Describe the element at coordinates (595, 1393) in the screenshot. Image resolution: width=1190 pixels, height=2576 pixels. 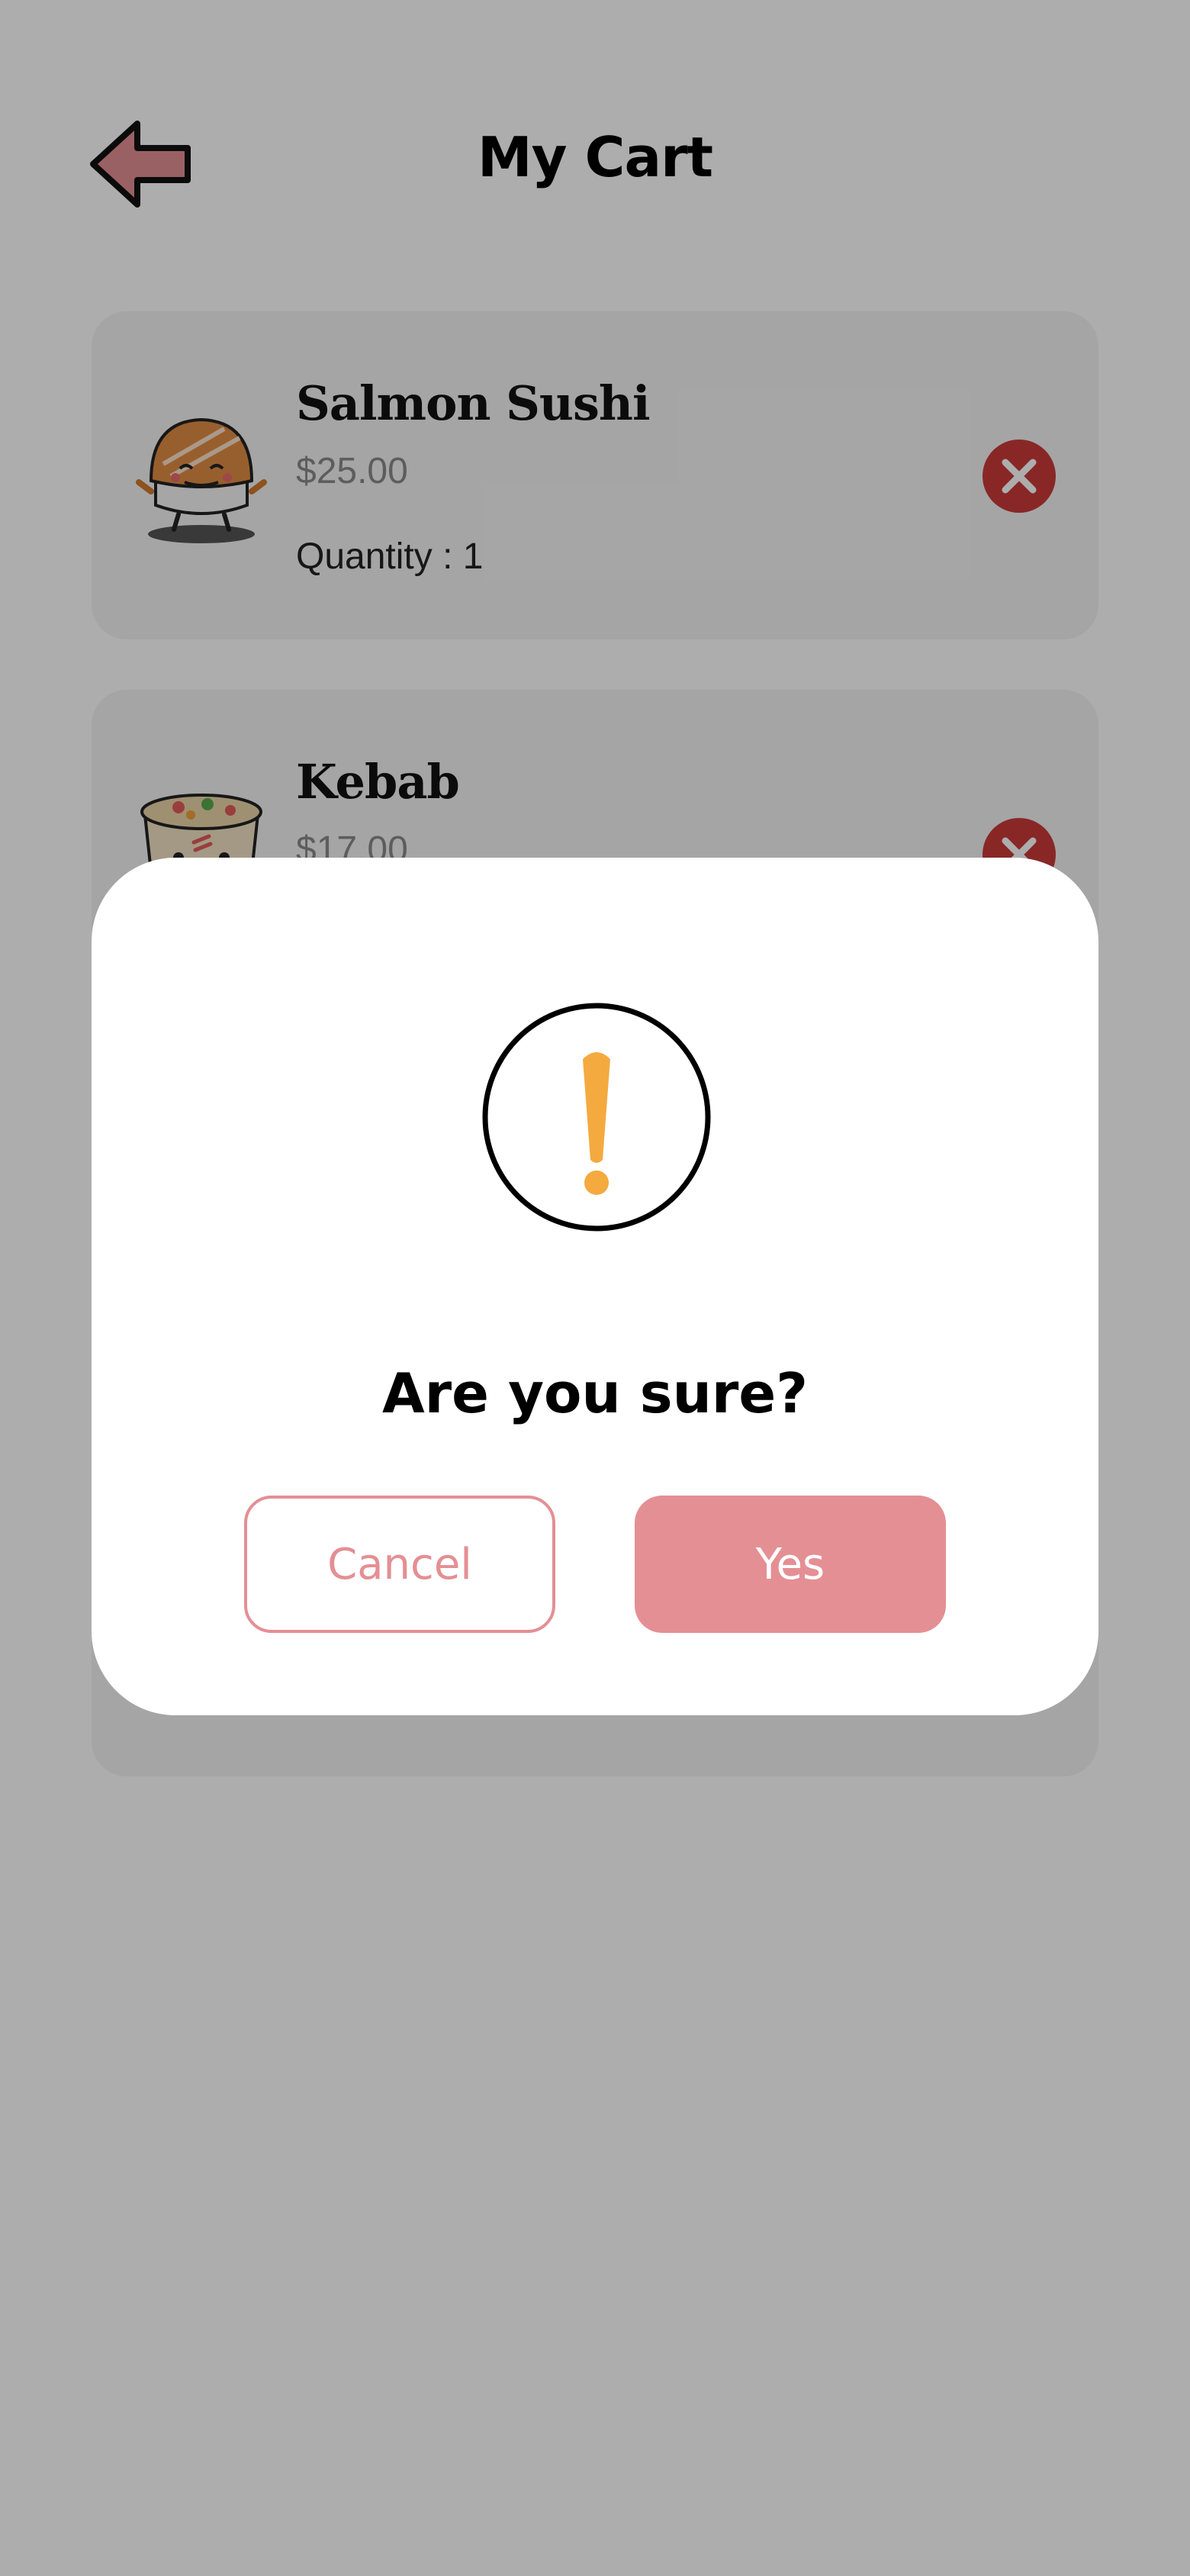
I see `dialog-title: Are you sure?` at that location.